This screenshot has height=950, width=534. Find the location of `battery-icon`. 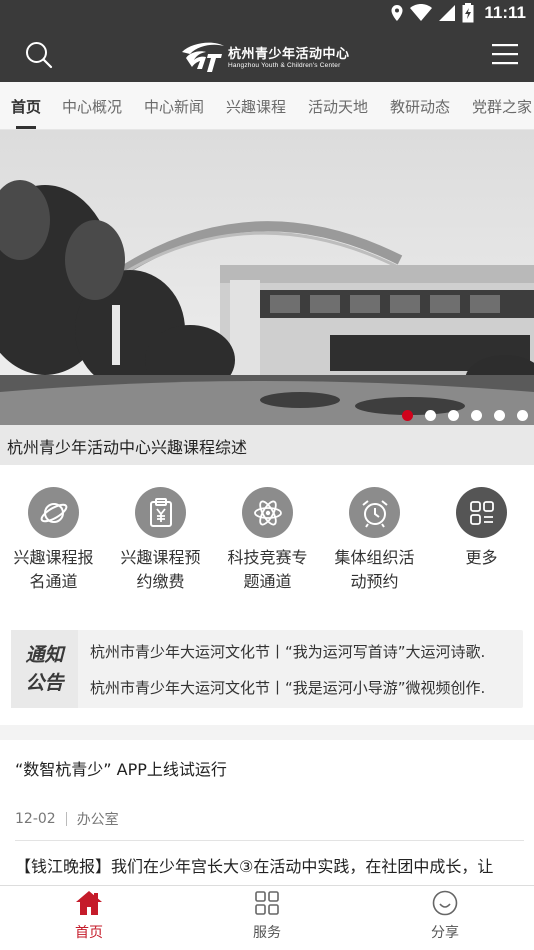

battery-icon is located at coordinates (468, 13).